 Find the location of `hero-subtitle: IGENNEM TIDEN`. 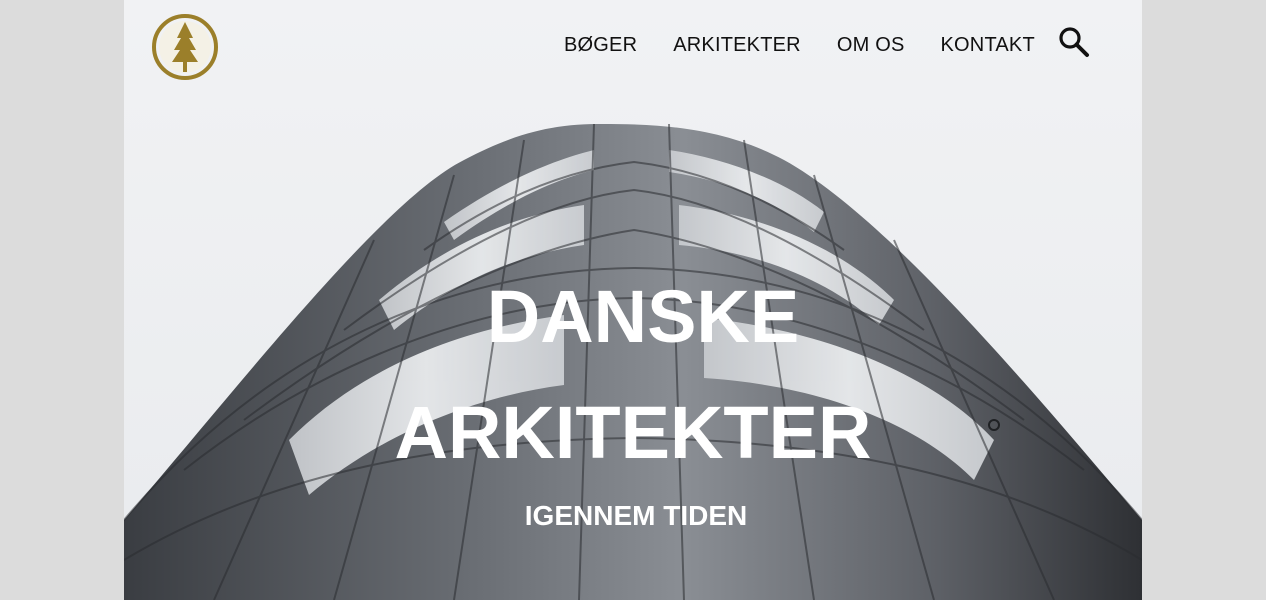

hero-subtitle: IGENNEM TIDEN is located at coordinates (636, 515).